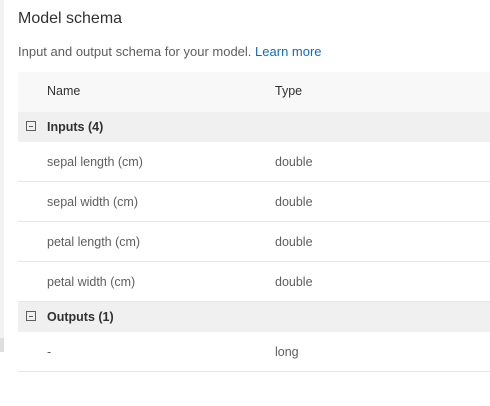 Image resolution: width=490 pixels, height=406 pixels. I want to click on table-row: sepal width (cm) double, so click(254, 202).